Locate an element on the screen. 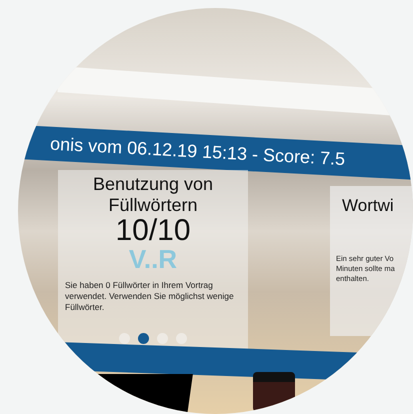 This screenshot has width=413, height=414. card-title: Wortwi is located at coordinates (368, 206).